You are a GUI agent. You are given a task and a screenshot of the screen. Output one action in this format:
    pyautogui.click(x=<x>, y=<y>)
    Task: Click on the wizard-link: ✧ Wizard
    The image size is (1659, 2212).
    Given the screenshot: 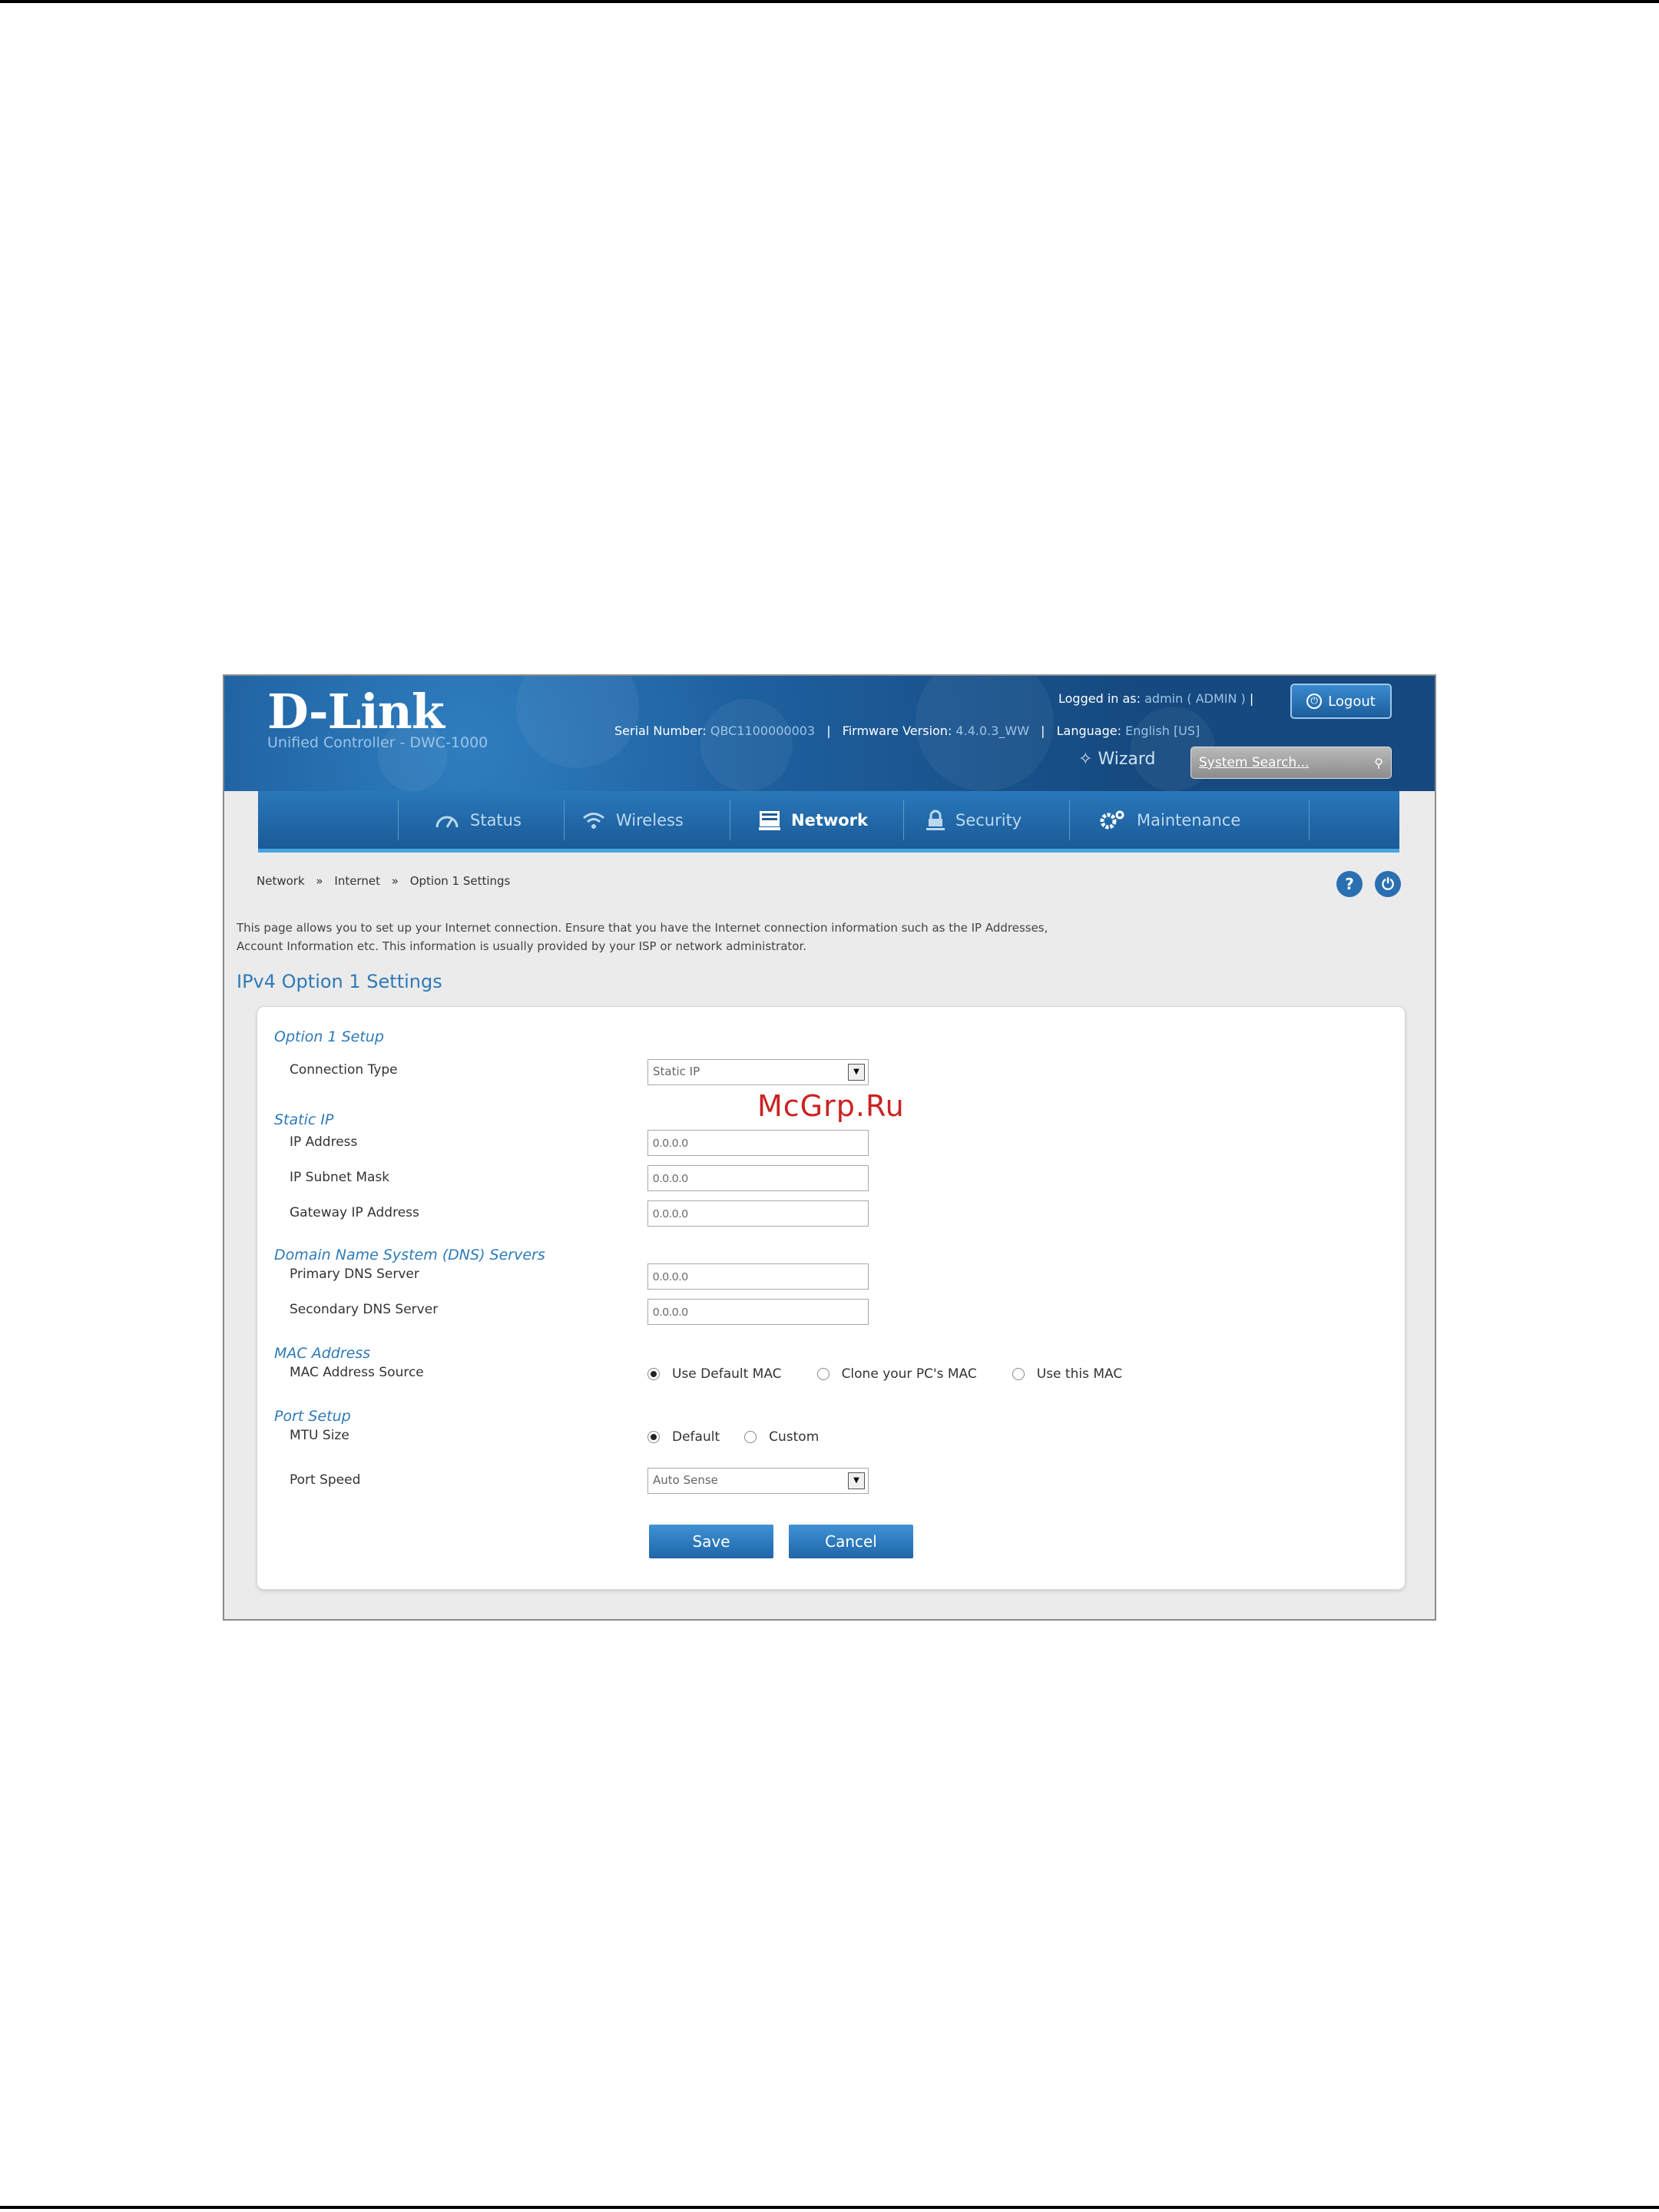 What is the action you would take?
    pyautogui.click(x=1116, y=760)
    